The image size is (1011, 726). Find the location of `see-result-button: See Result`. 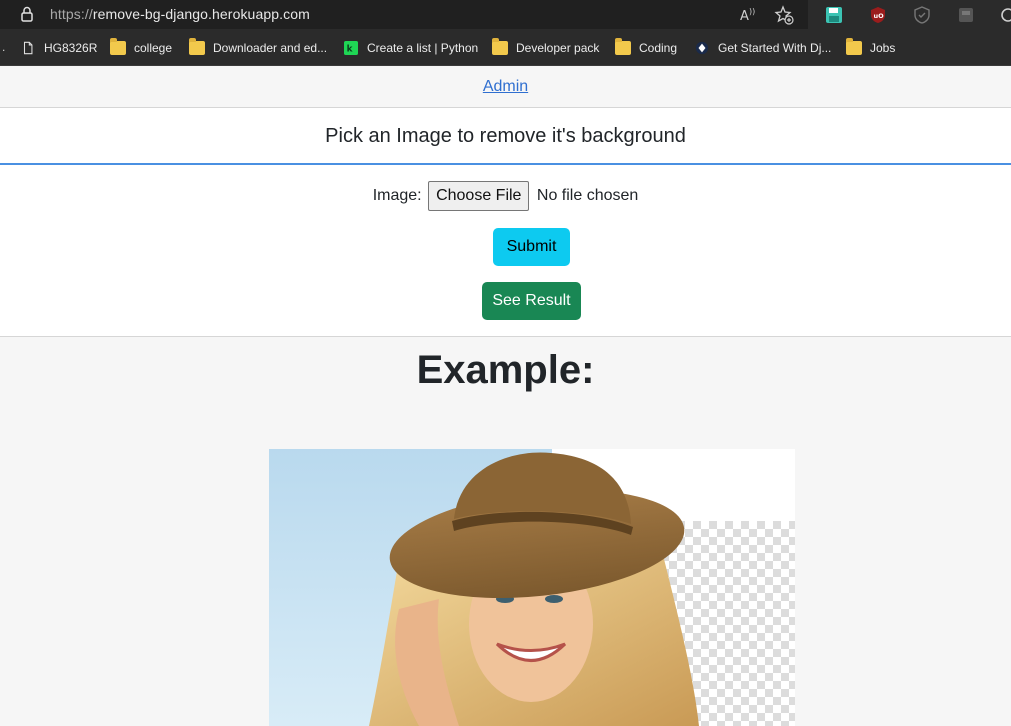

see-result-button: See Result is located at coordinates (531, 301).